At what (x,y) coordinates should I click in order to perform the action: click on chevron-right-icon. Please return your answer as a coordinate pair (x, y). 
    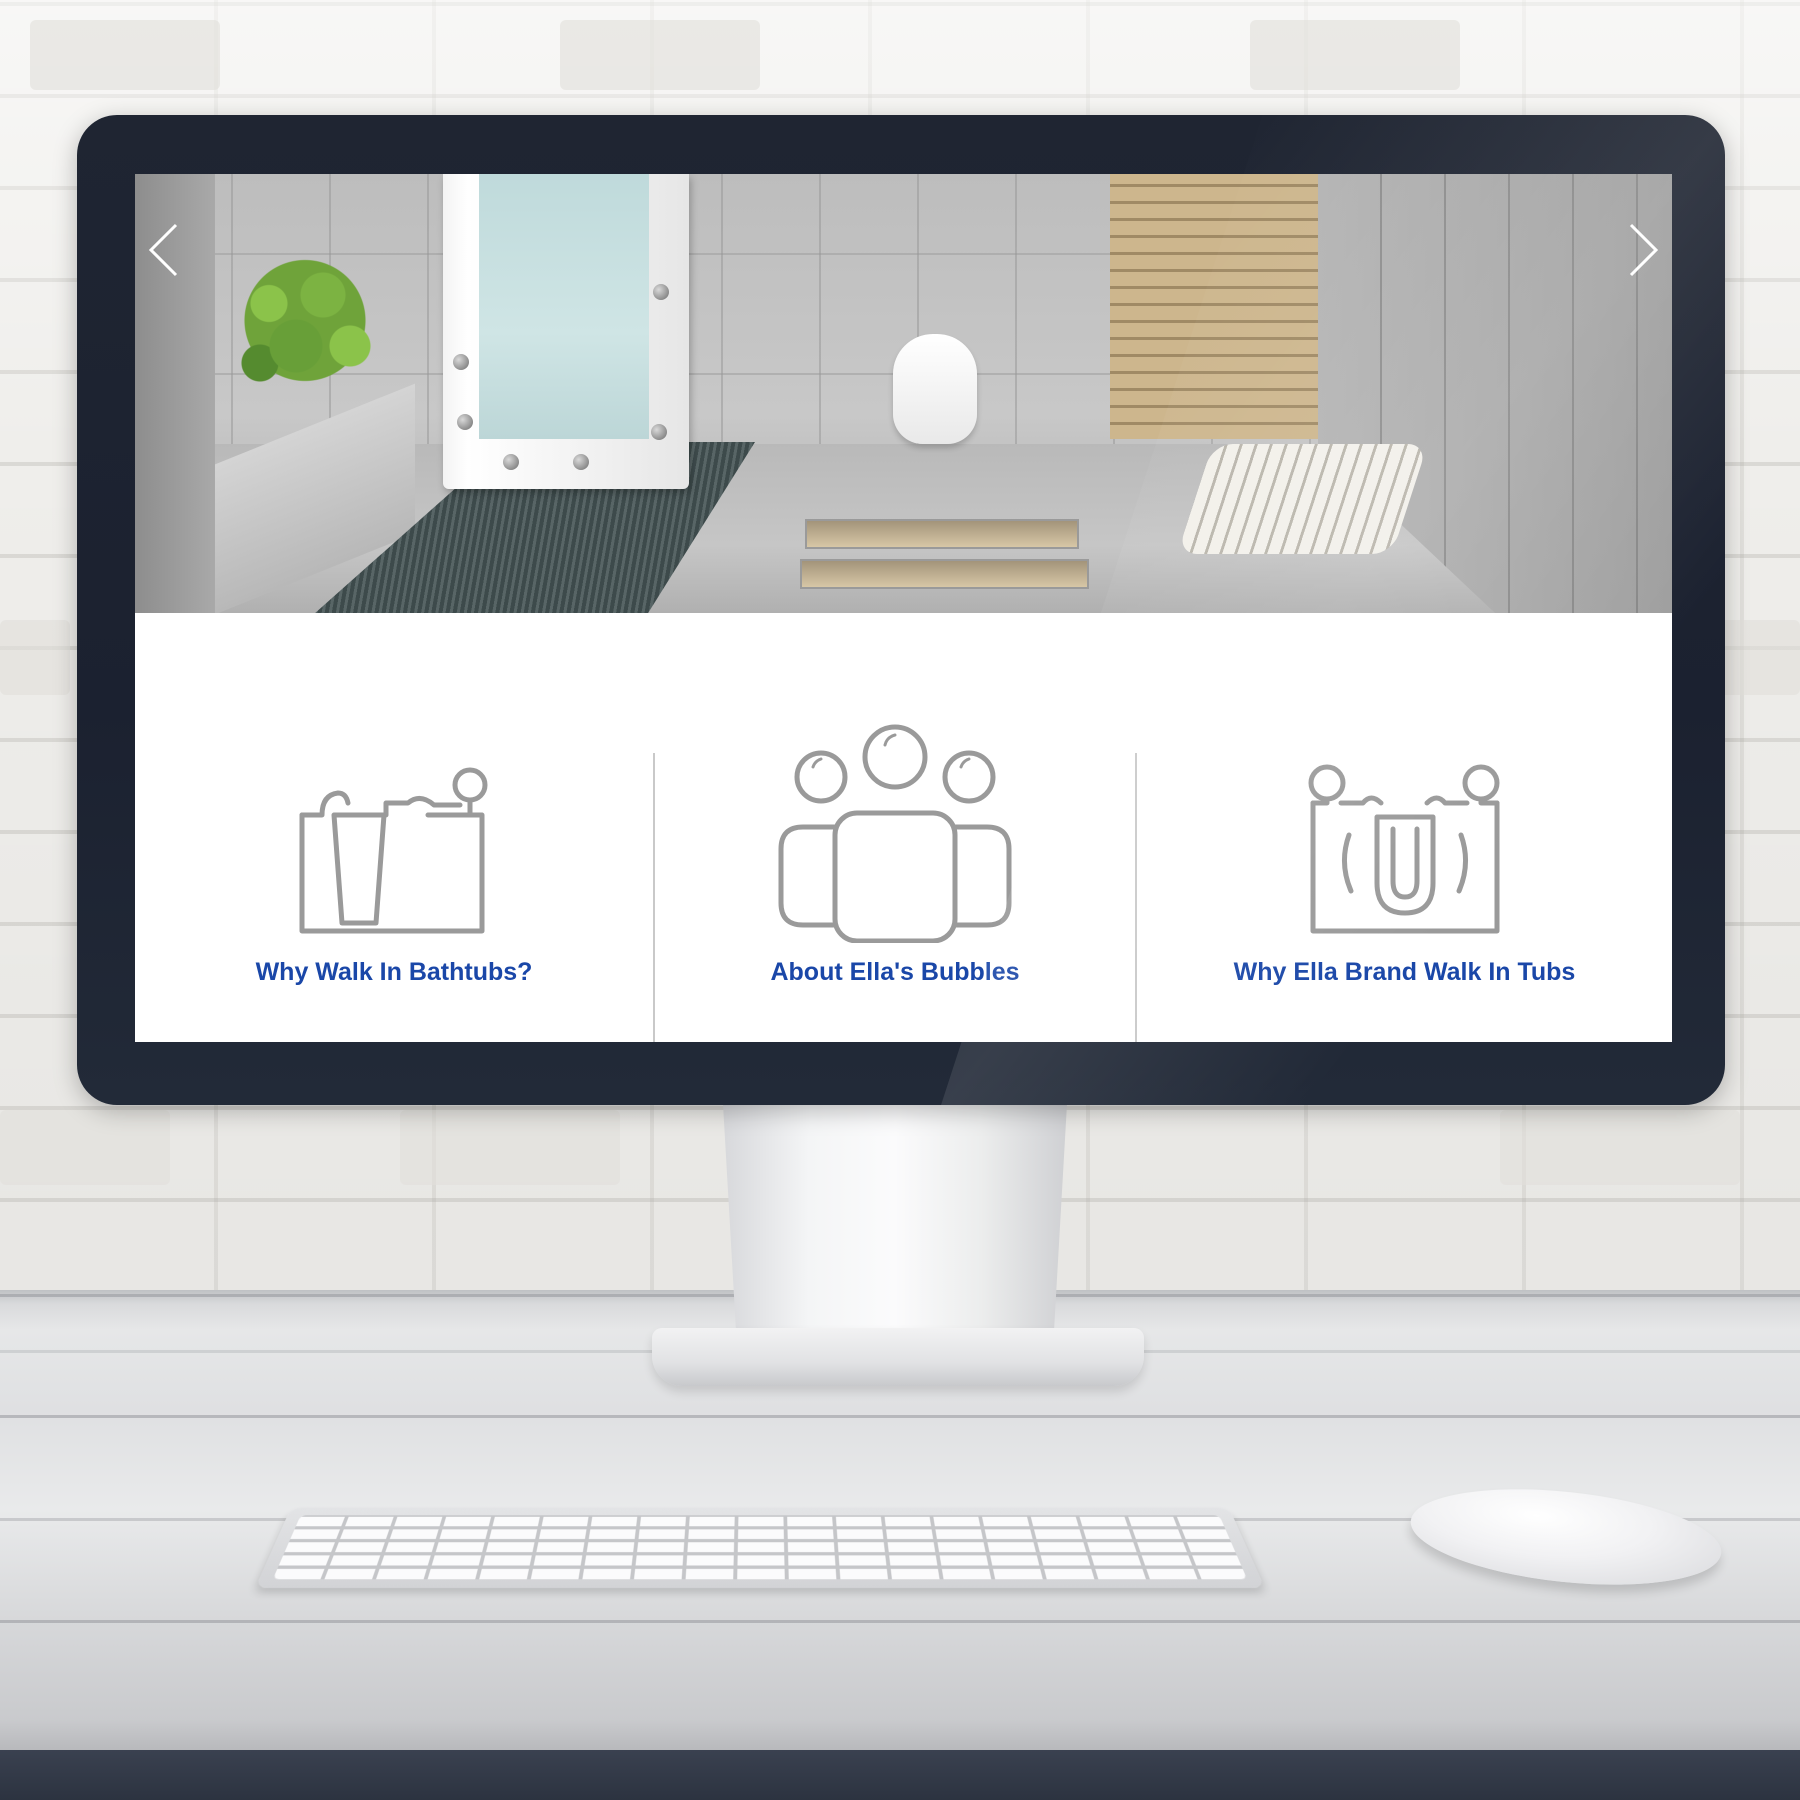
    Looking at the image, I should click on (1644, 250).